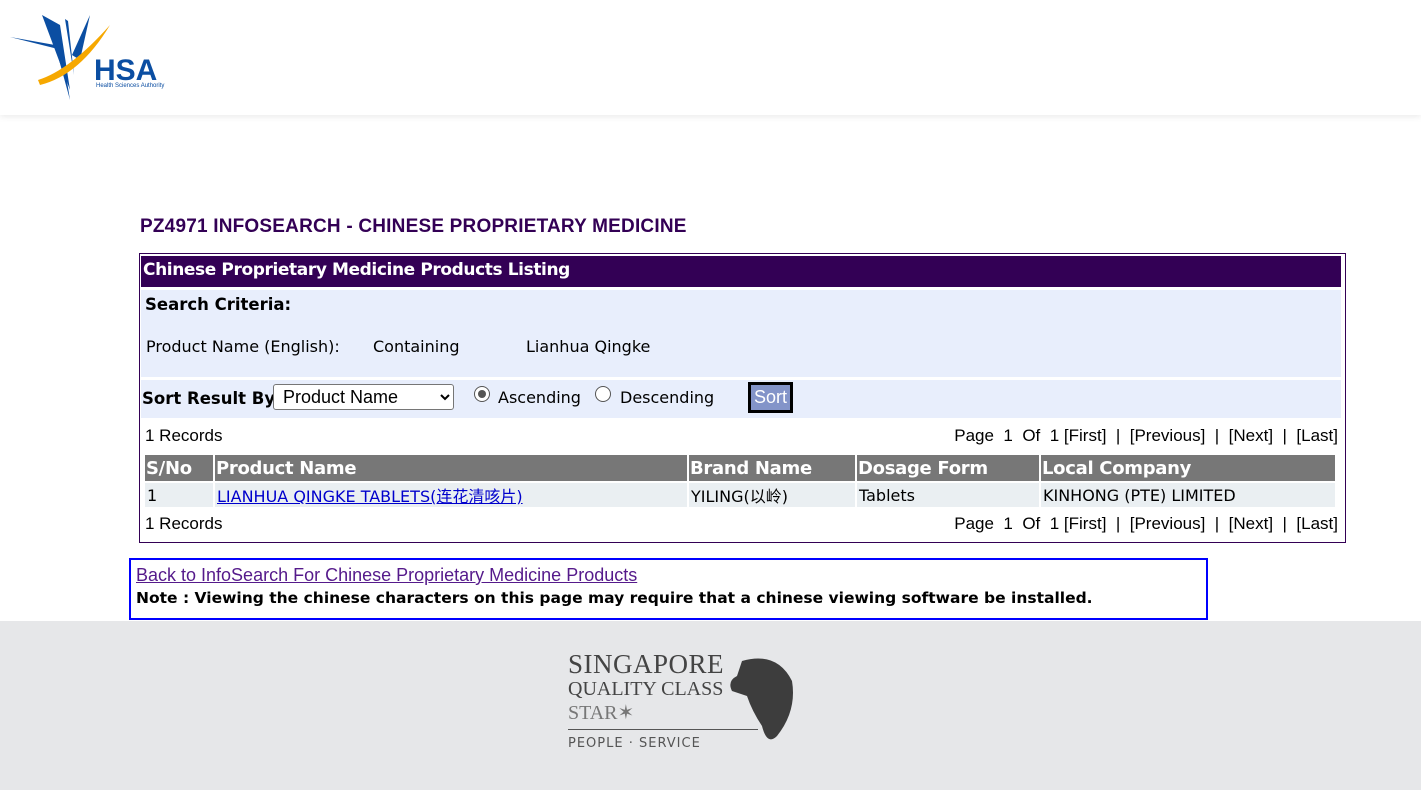  I want to click on criteria-operator: Containing, so click(416, 346).